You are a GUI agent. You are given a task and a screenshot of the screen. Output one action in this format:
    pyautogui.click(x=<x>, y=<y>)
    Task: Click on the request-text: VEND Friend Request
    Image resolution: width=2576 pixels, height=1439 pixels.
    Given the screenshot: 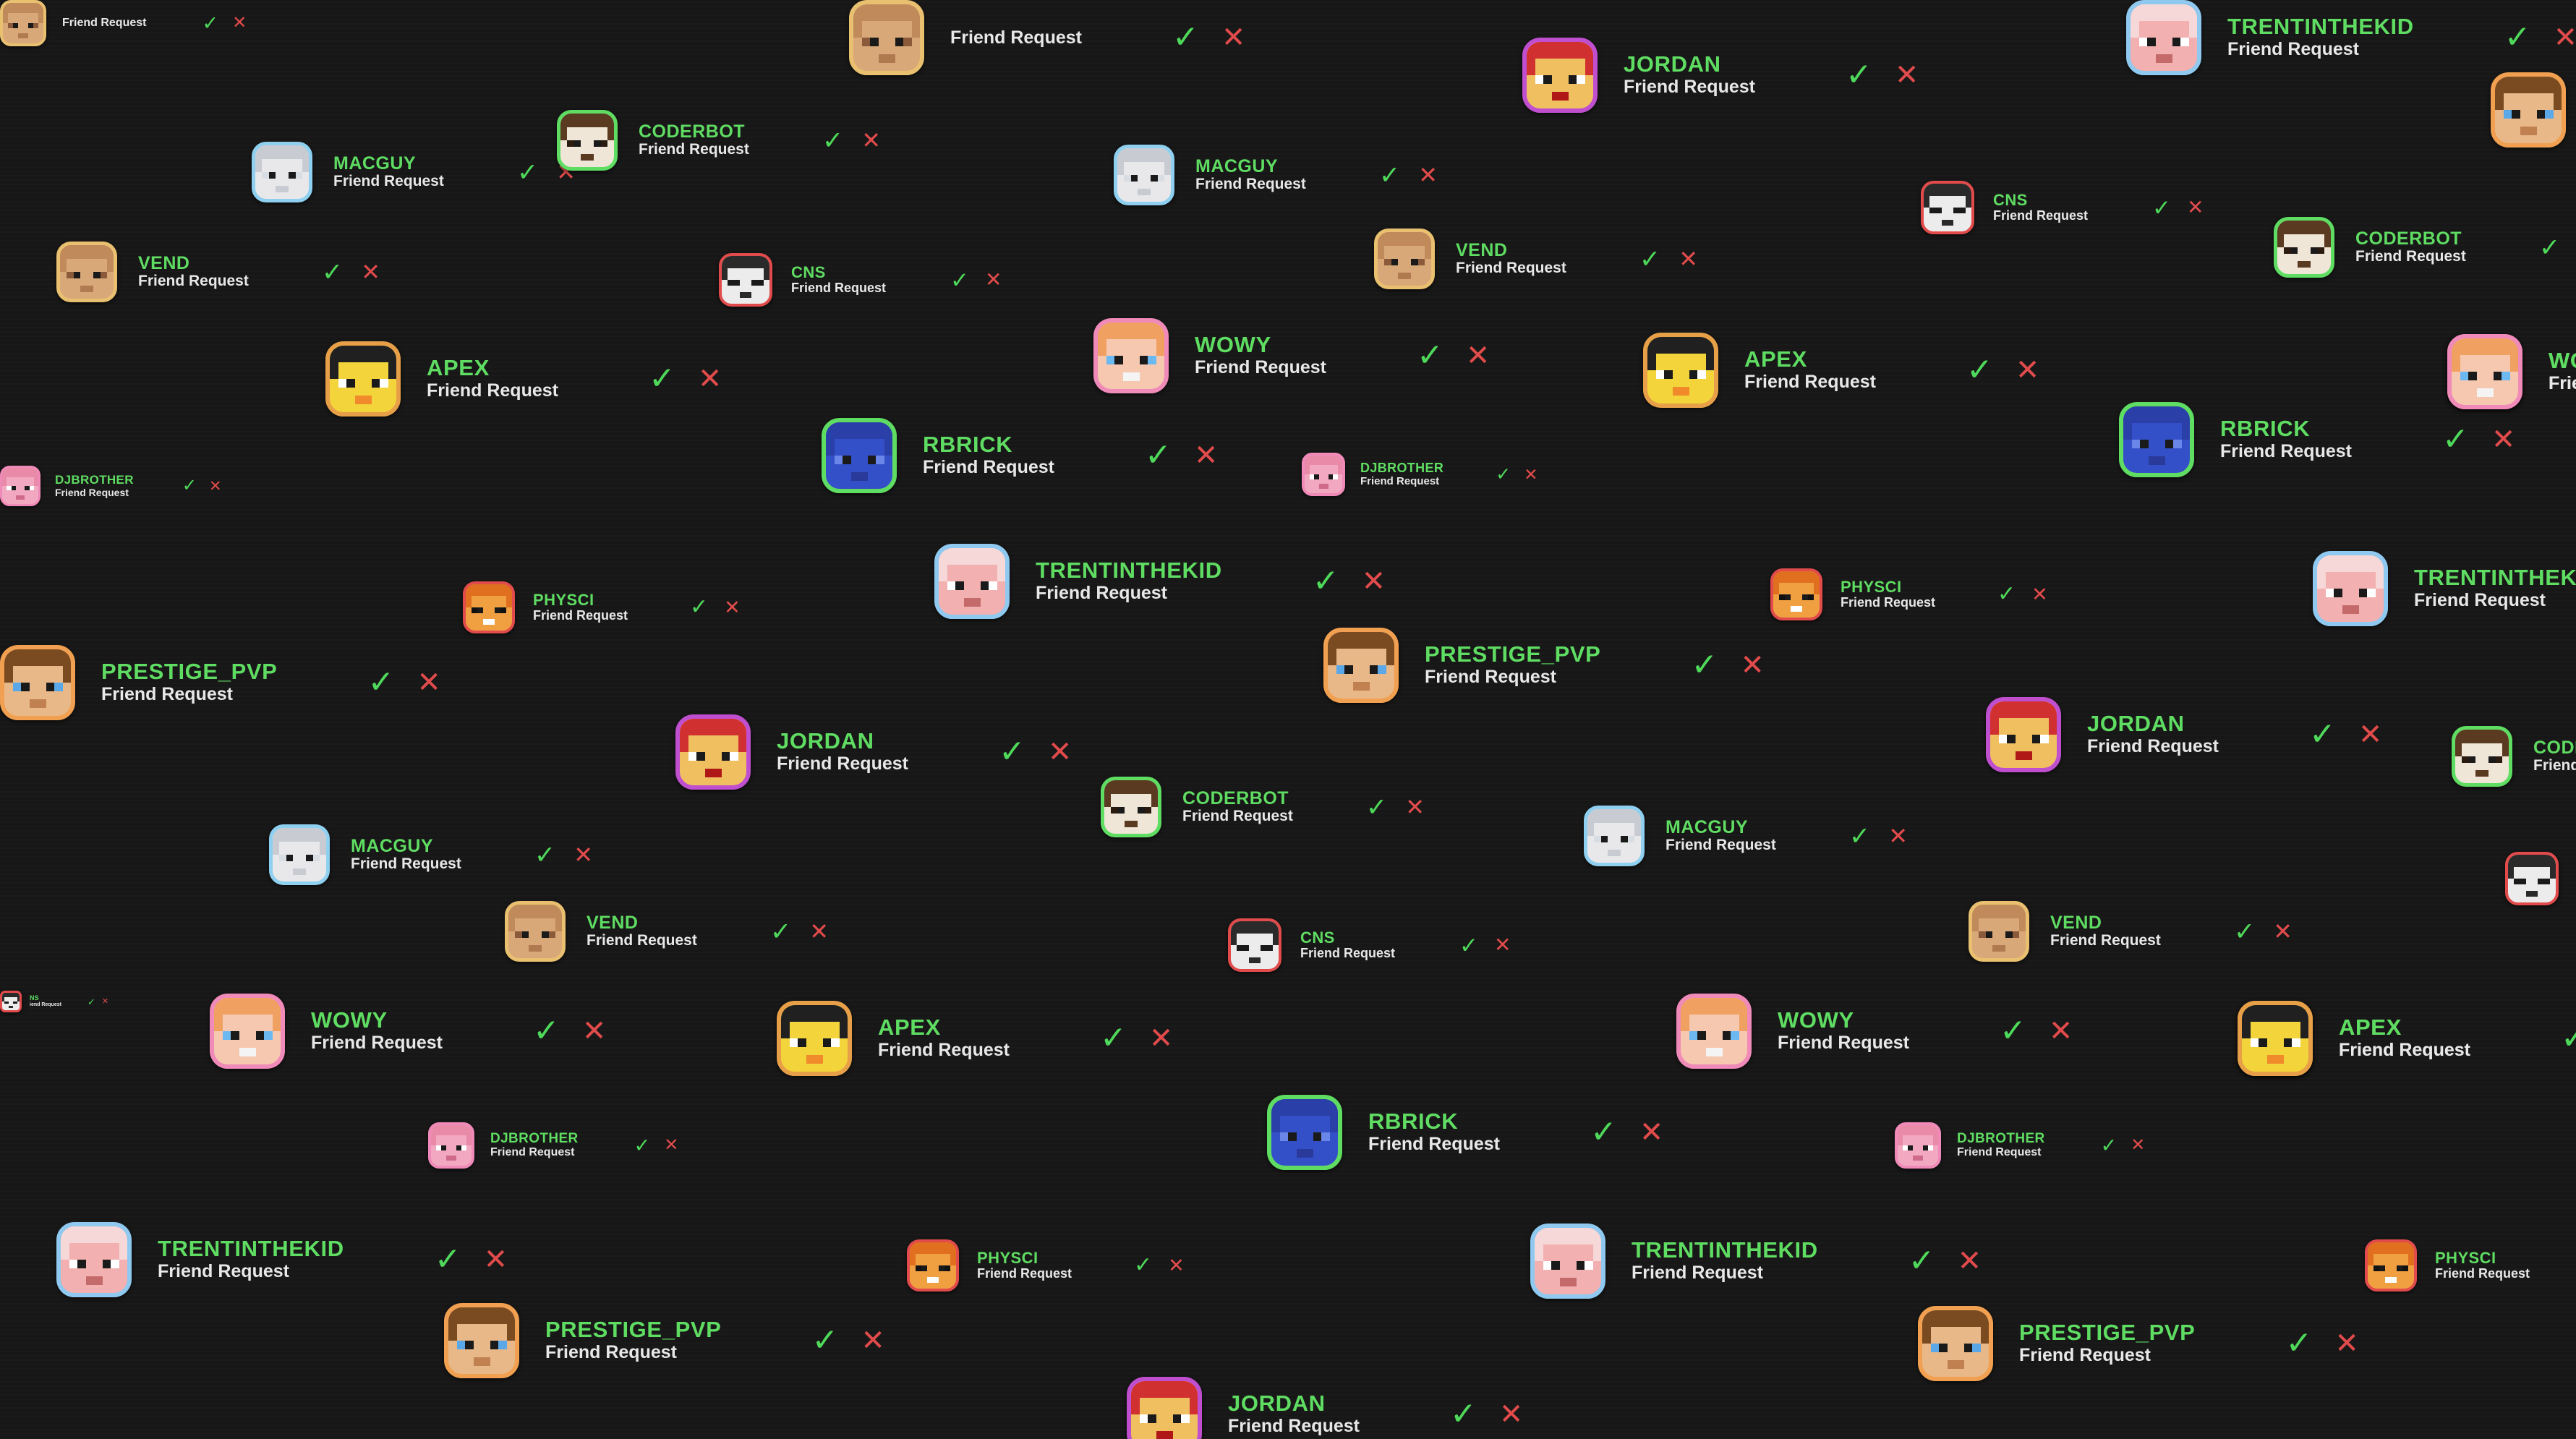 What is the action you would take?
    pyautogui.click(x=2105, y=931)
    